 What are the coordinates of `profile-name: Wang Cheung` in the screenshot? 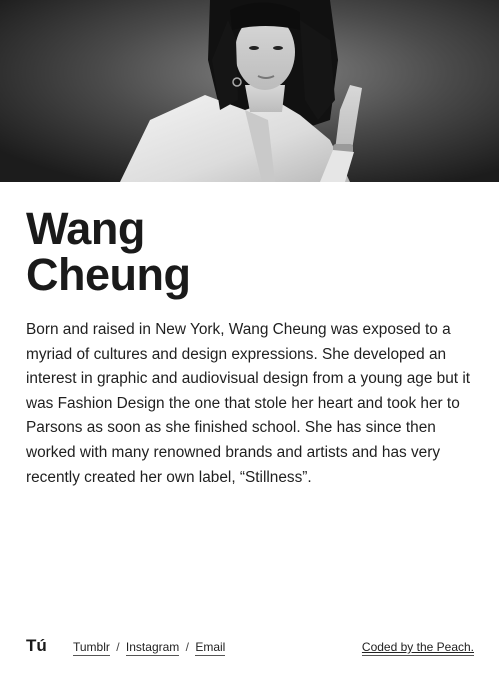 It's located at (246, 252).